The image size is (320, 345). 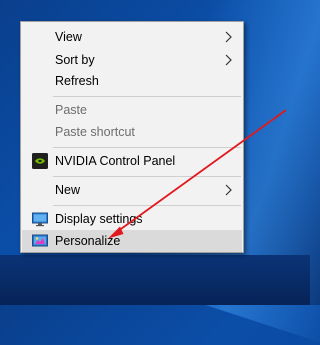 I want to click on nvidia-icon, so click(x=40, y=161).